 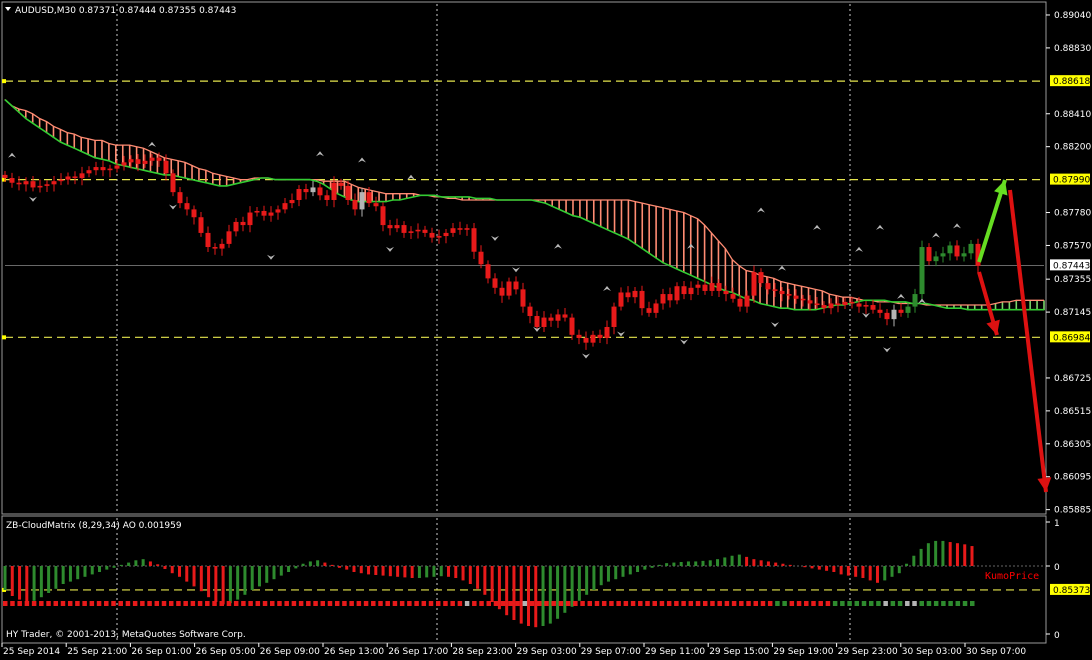 What do you see at coordinates (97, 652) in the screenshot?
I see `time-tick-label: 25 Sep 21:00` at bounding box center [97, 652].